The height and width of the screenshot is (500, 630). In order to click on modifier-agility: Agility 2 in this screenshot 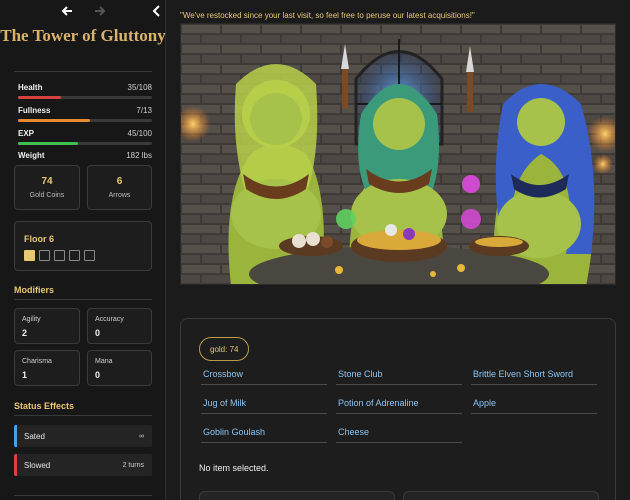, I will do `click(47, 326)`.